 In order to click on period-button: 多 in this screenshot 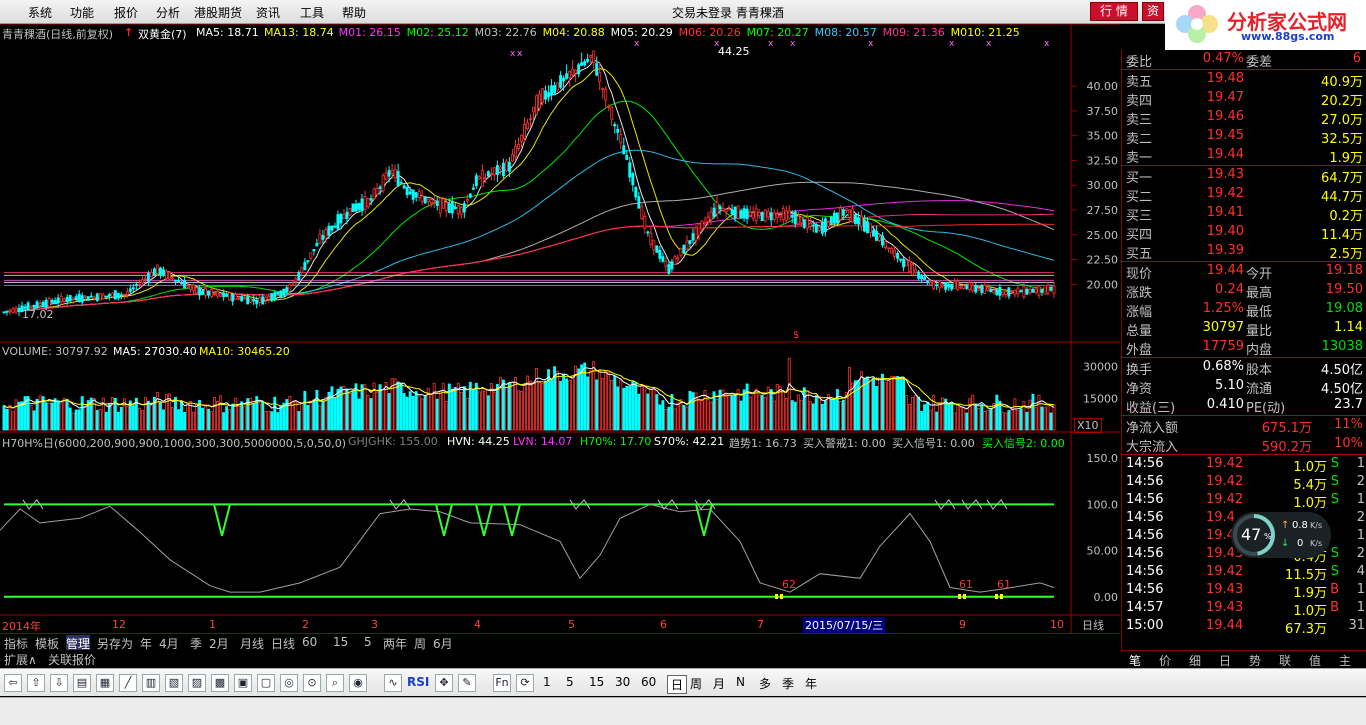, I will do `click(765, 683)`.